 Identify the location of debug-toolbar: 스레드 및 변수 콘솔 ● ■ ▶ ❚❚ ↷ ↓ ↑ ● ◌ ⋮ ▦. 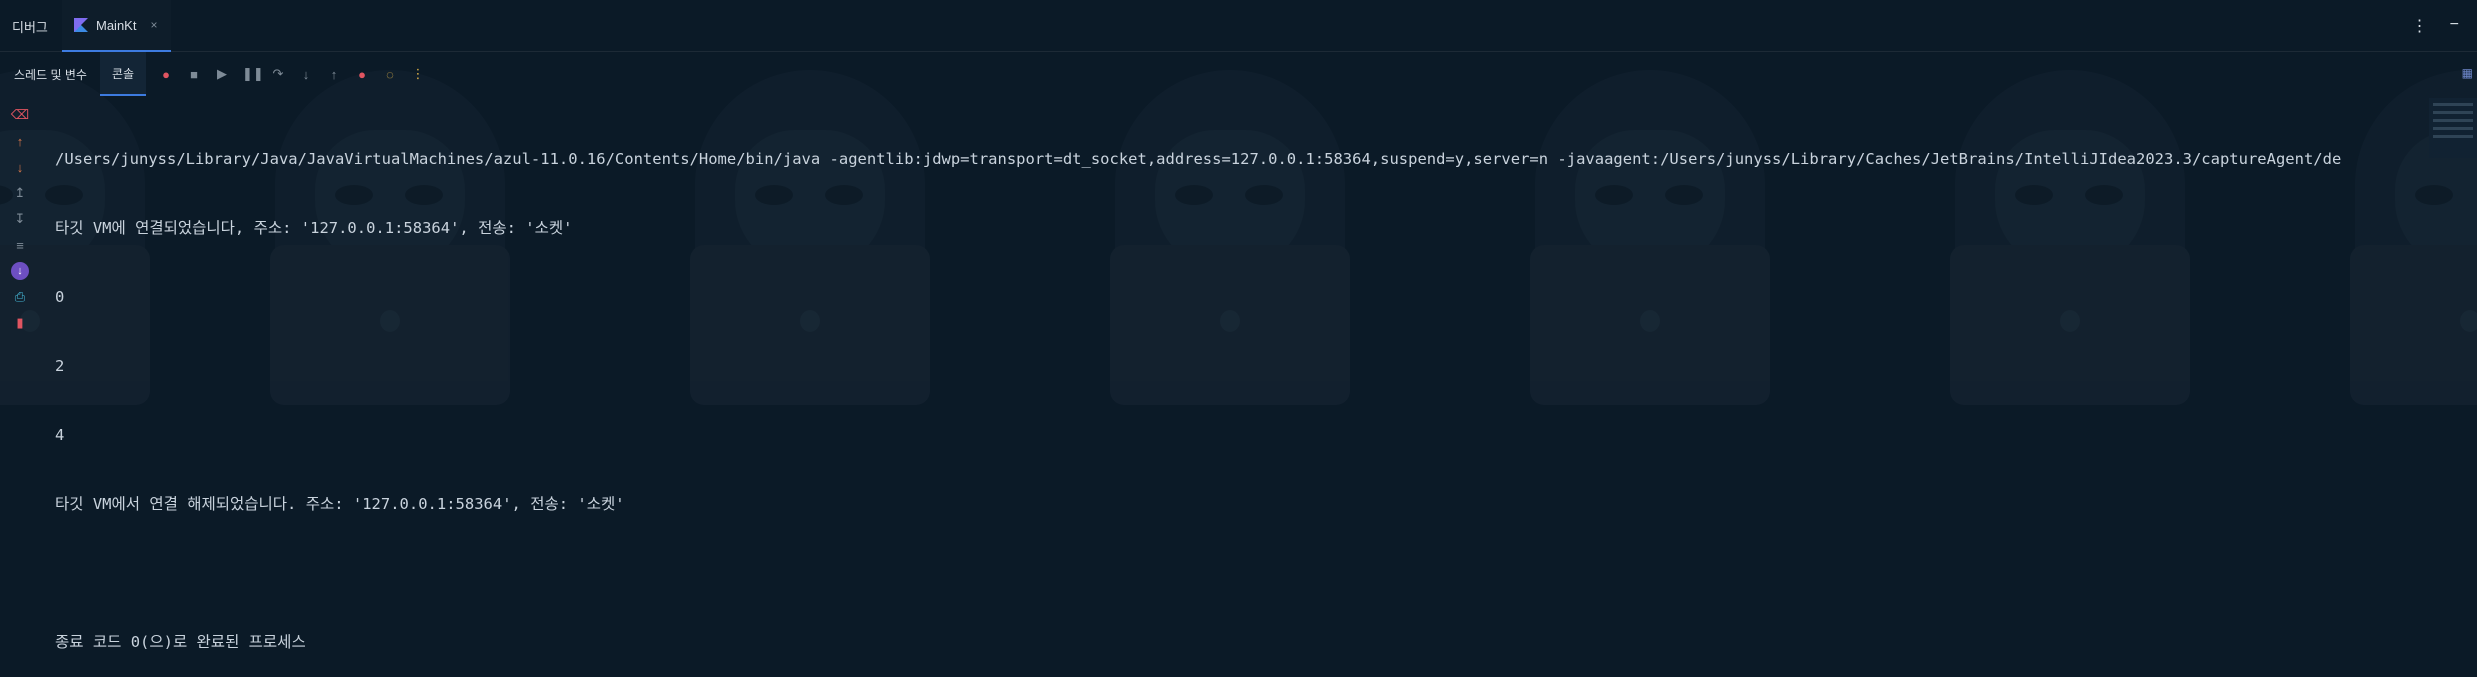
(1238, 74).